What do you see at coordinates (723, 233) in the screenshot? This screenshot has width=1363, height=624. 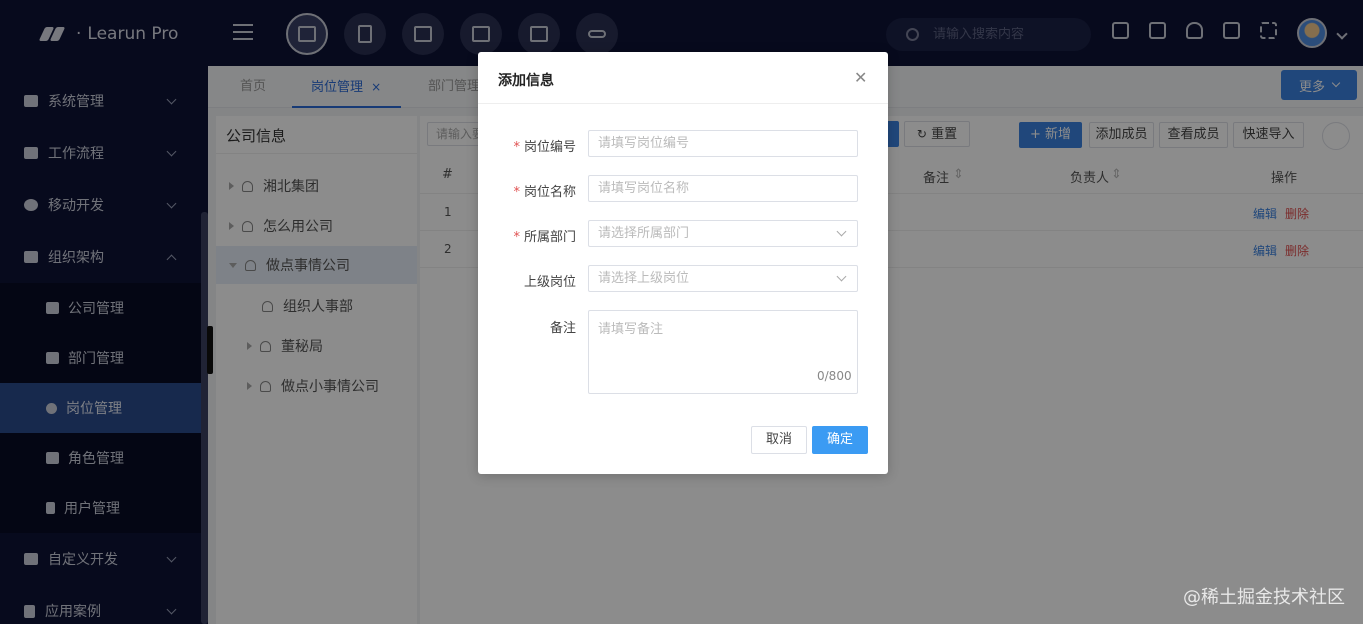 I see `department-select: 请选择所属部门` at bounding box center [723, 233].